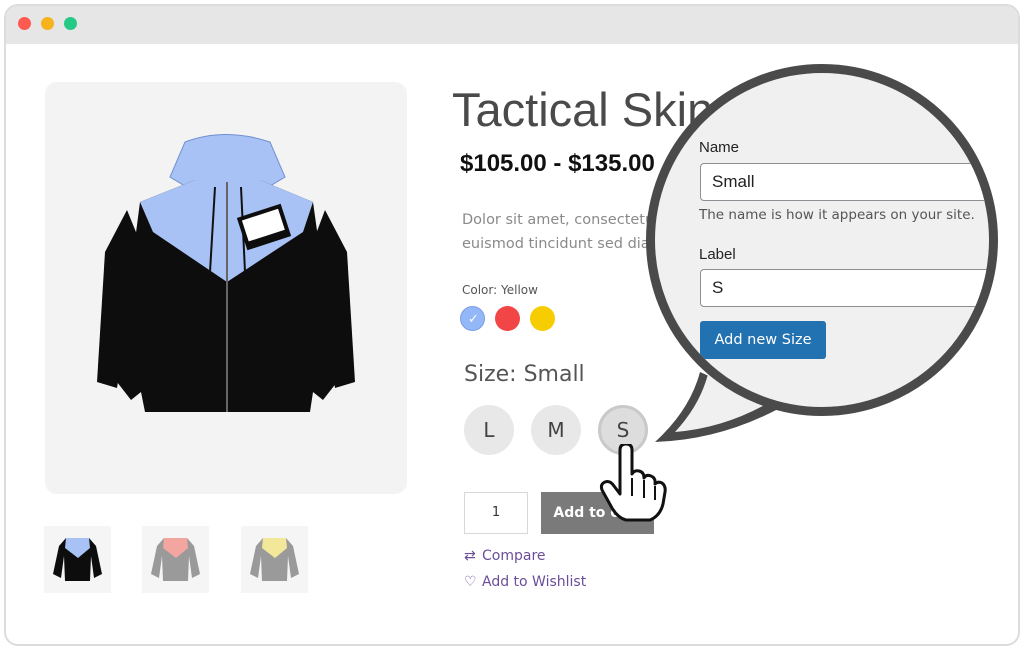  I want to click on color-label-text: Color:, so click(480, 290).